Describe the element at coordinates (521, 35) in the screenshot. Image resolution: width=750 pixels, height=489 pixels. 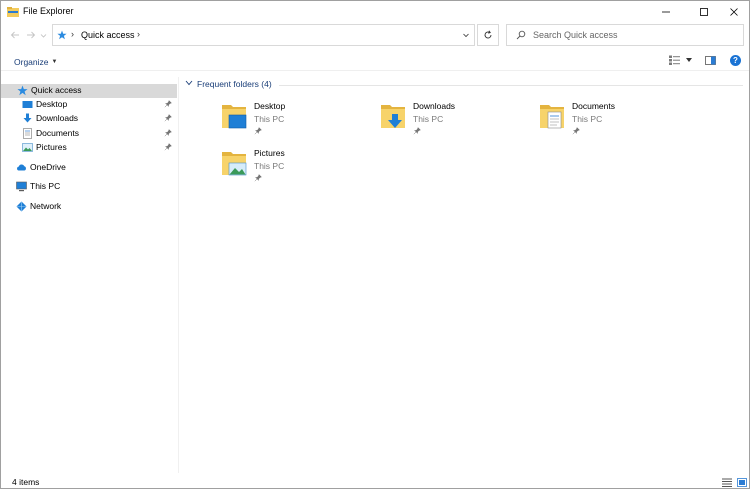
I see `search-icon` at that location.